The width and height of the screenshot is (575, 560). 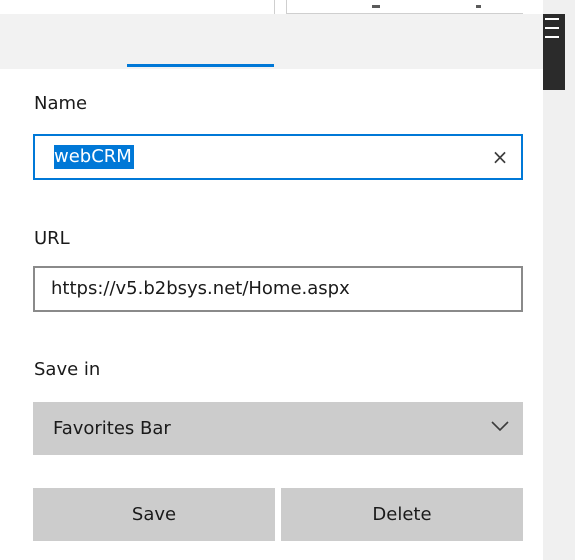 What do you see at coordinates (94, 157) in the screenshot?
I see `name-value: webCRM` at bounding box center [94, 157].